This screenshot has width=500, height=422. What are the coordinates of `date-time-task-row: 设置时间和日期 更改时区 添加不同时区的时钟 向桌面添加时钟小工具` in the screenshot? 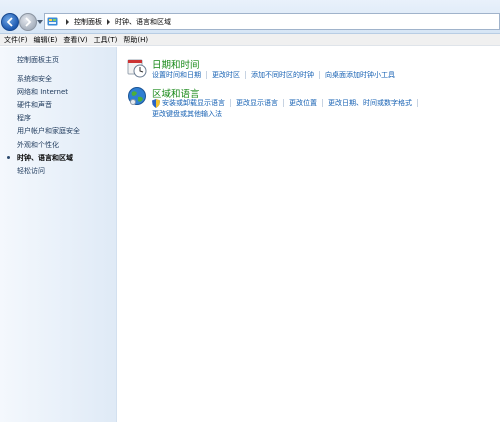 It's located at (273, 75).